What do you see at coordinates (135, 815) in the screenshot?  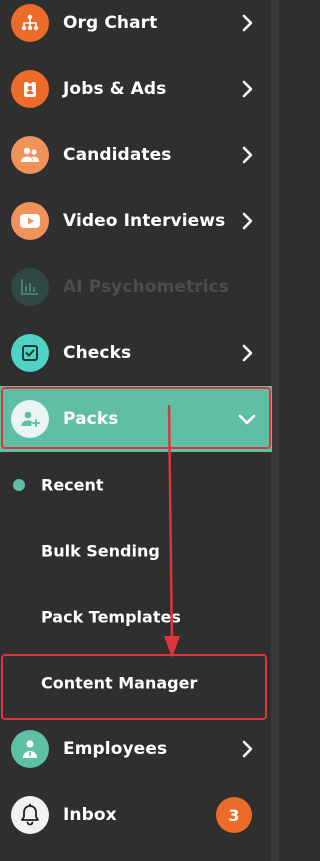 I see `sidebar-item-inbox: Inbox 3` at bounding box center [135, 815].